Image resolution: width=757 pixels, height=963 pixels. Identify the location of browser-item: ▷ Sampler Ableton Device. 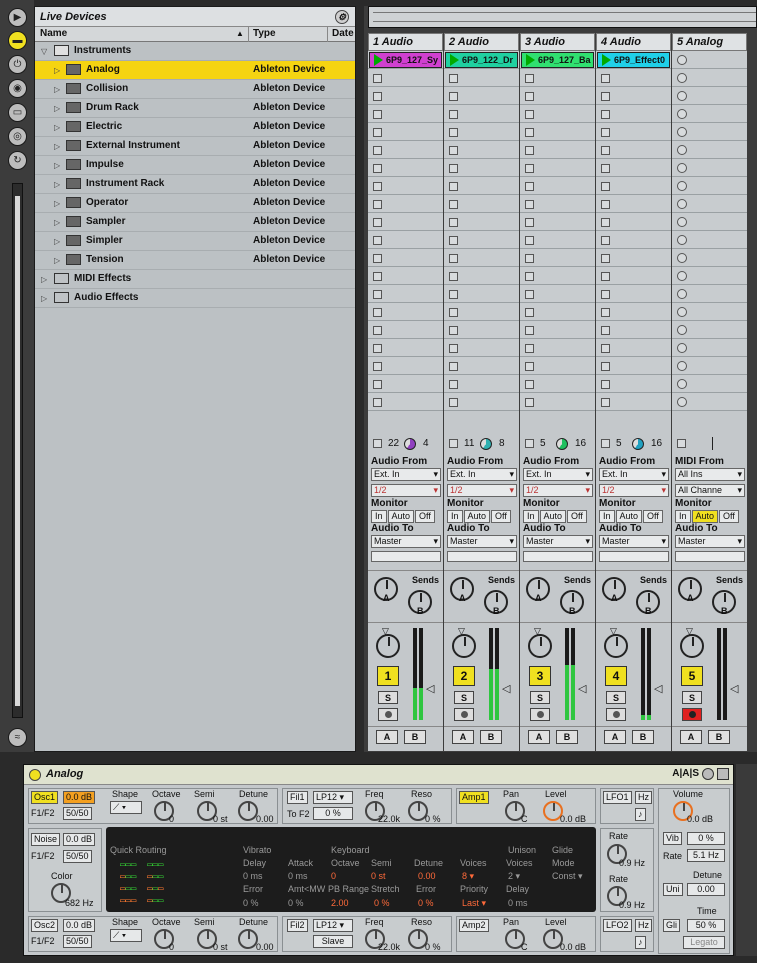
(195, 222).